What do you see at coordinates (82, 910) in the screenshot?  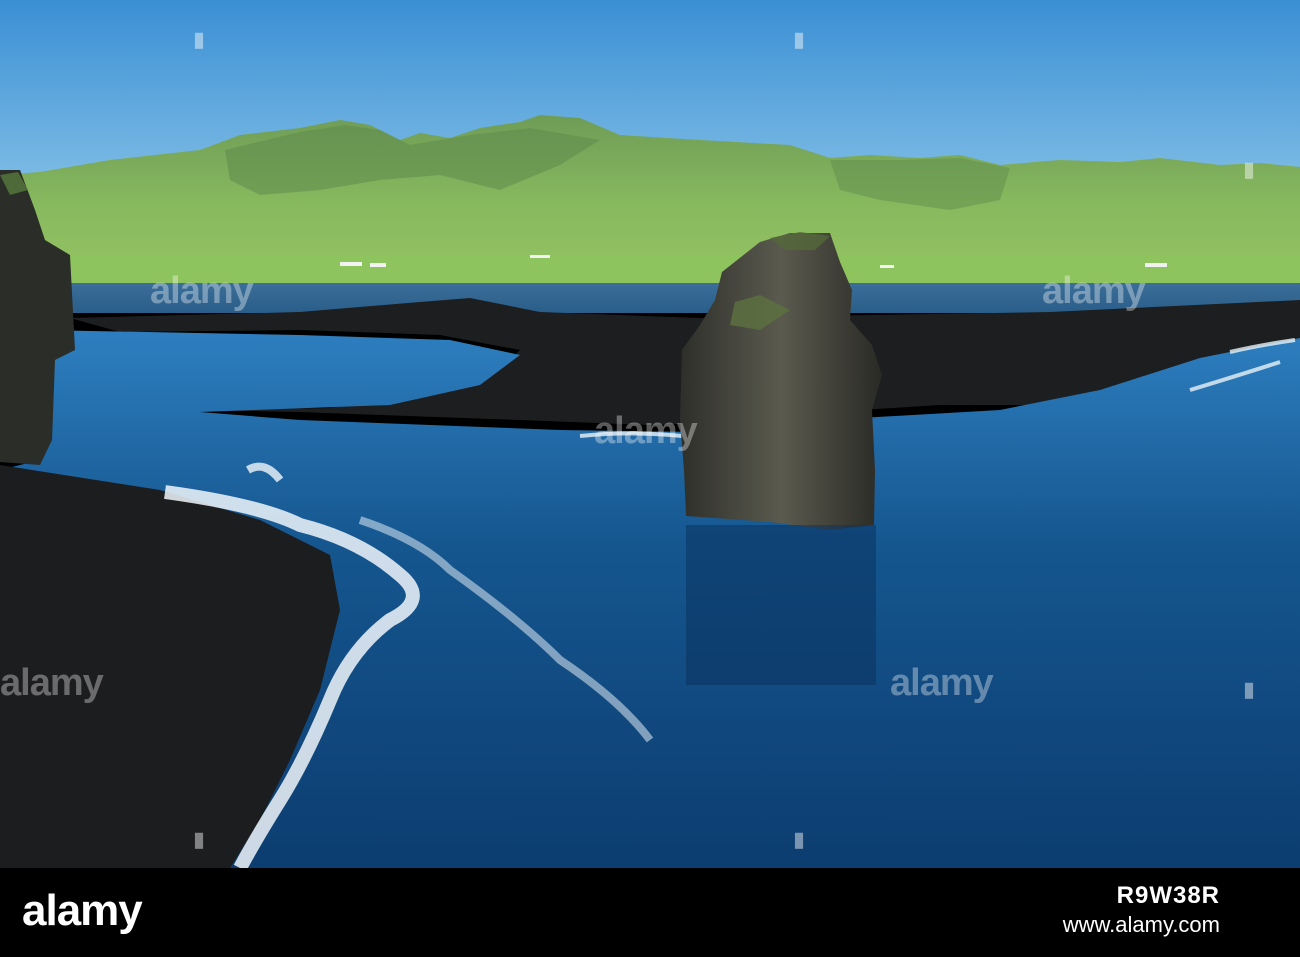 I see `brand-logo: alamy` at bounding box center [82, 910].